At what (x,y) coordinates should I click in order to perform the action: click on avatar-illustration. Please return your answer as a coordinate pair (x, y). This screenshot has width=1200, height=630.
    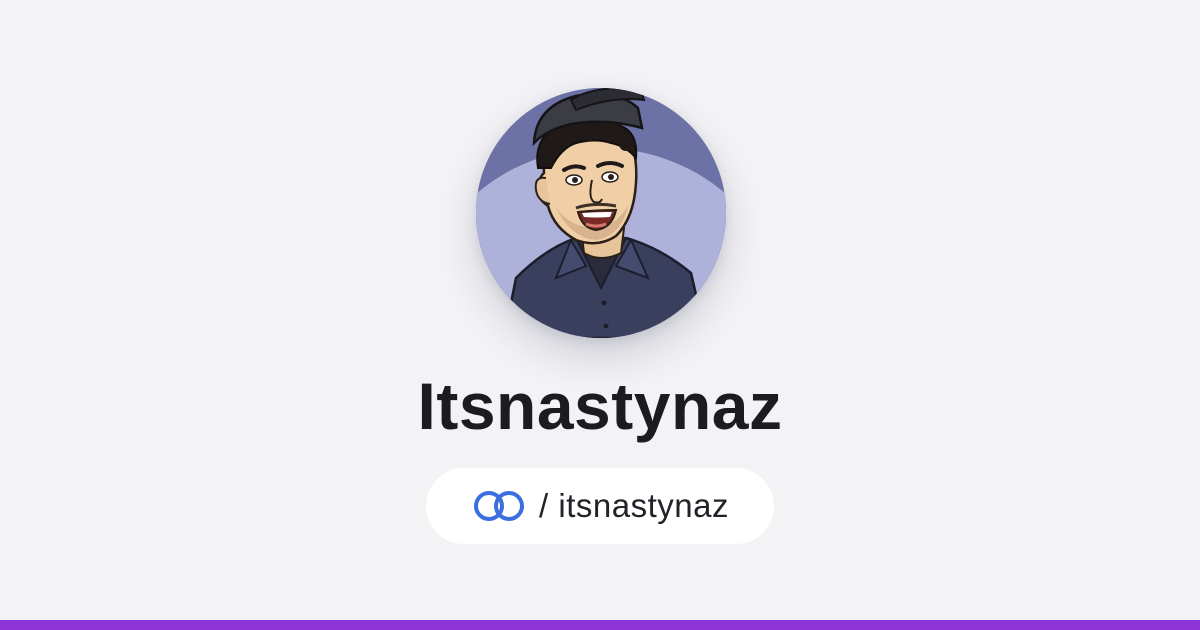
    Looking at the image, I should click on (601, 213).